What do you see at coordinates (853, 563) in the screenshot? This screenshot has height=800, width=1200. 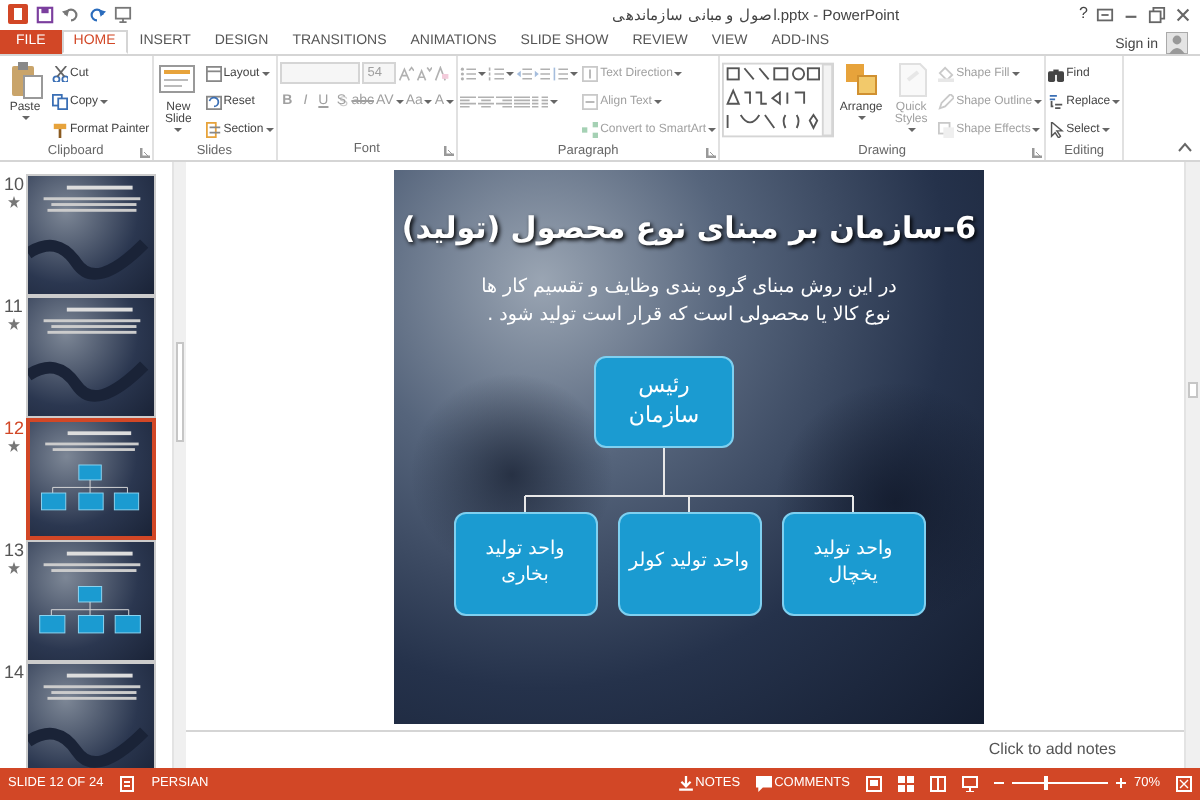 I see `org-chart-box: واحد تولید یخچال` at bounding box center [853, 563].